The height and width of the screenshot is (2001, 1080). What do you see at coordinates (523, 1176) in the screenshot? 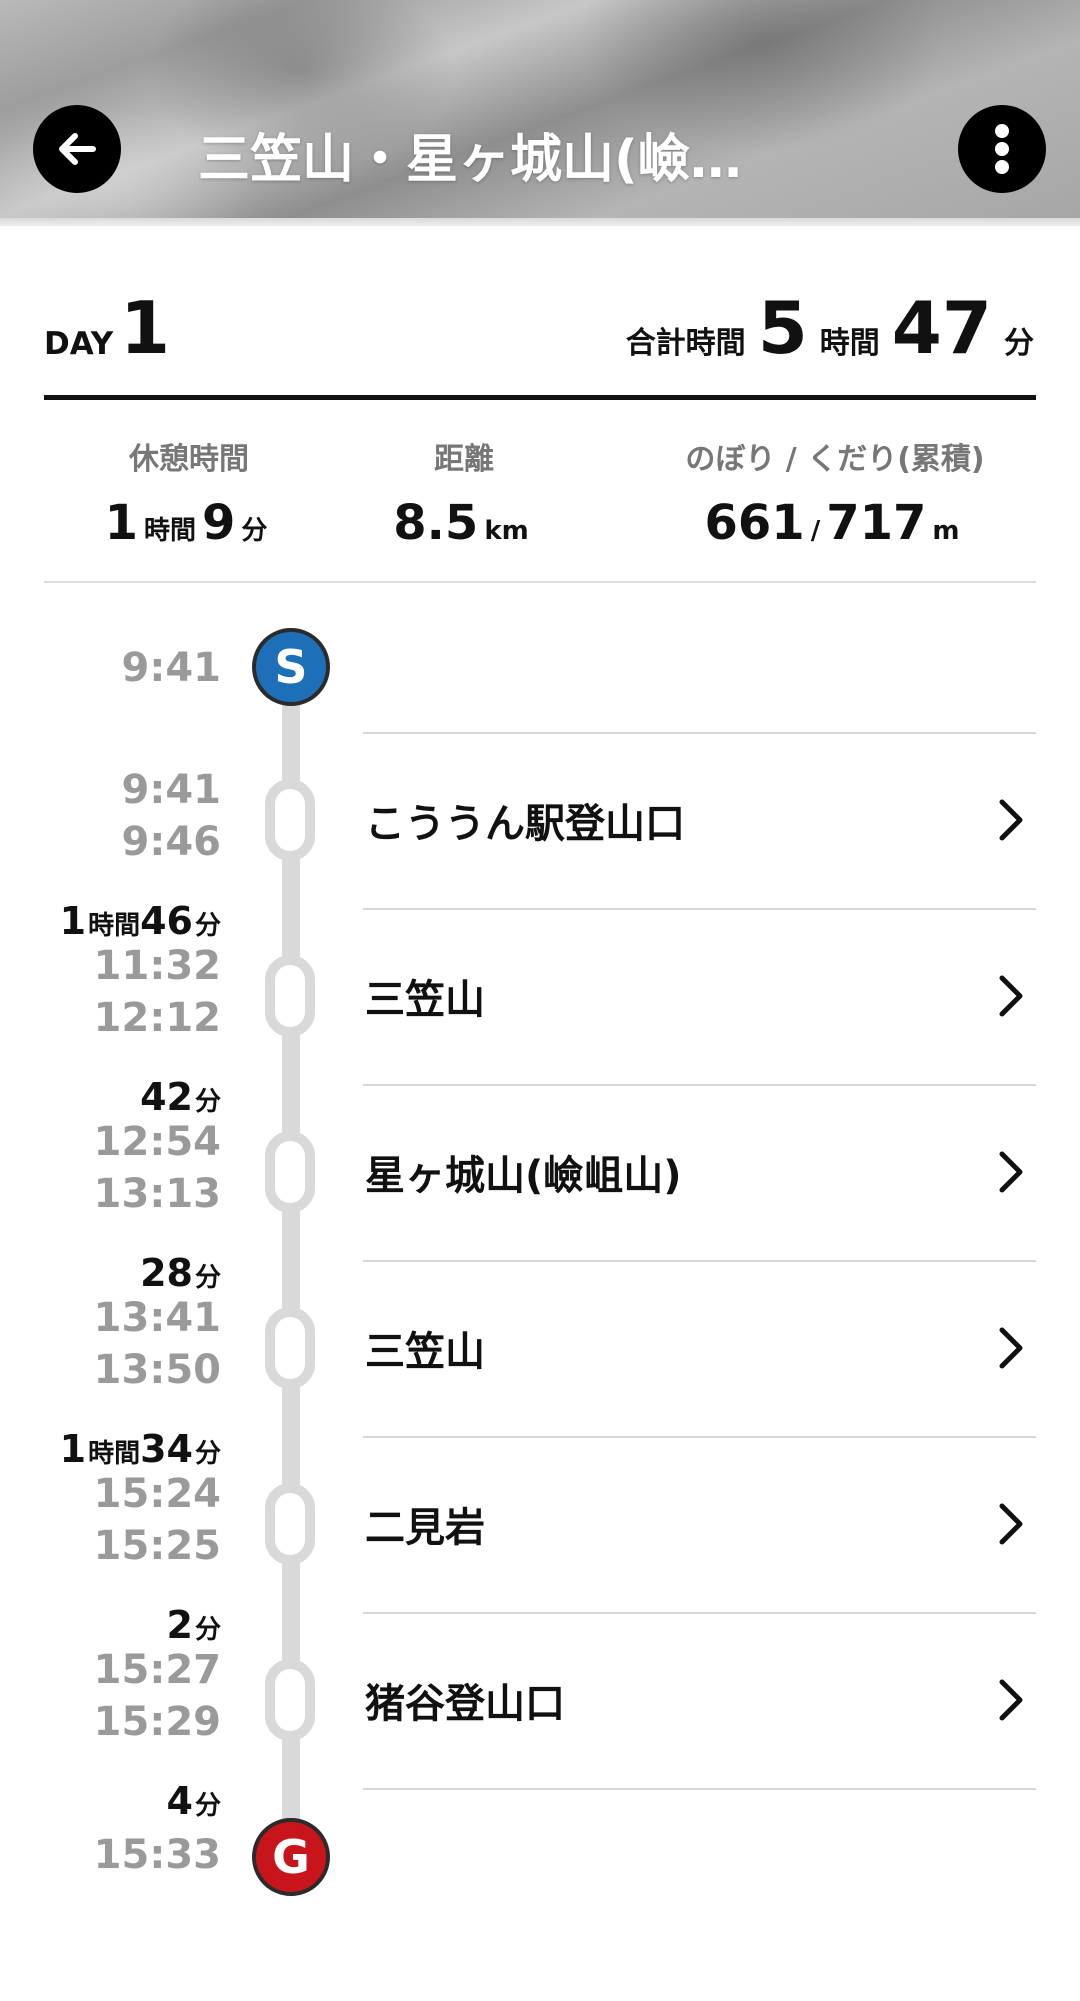
I see `stop-name: 星ヶ城山(嶮岨山)` at bounding box center [523, 1176].